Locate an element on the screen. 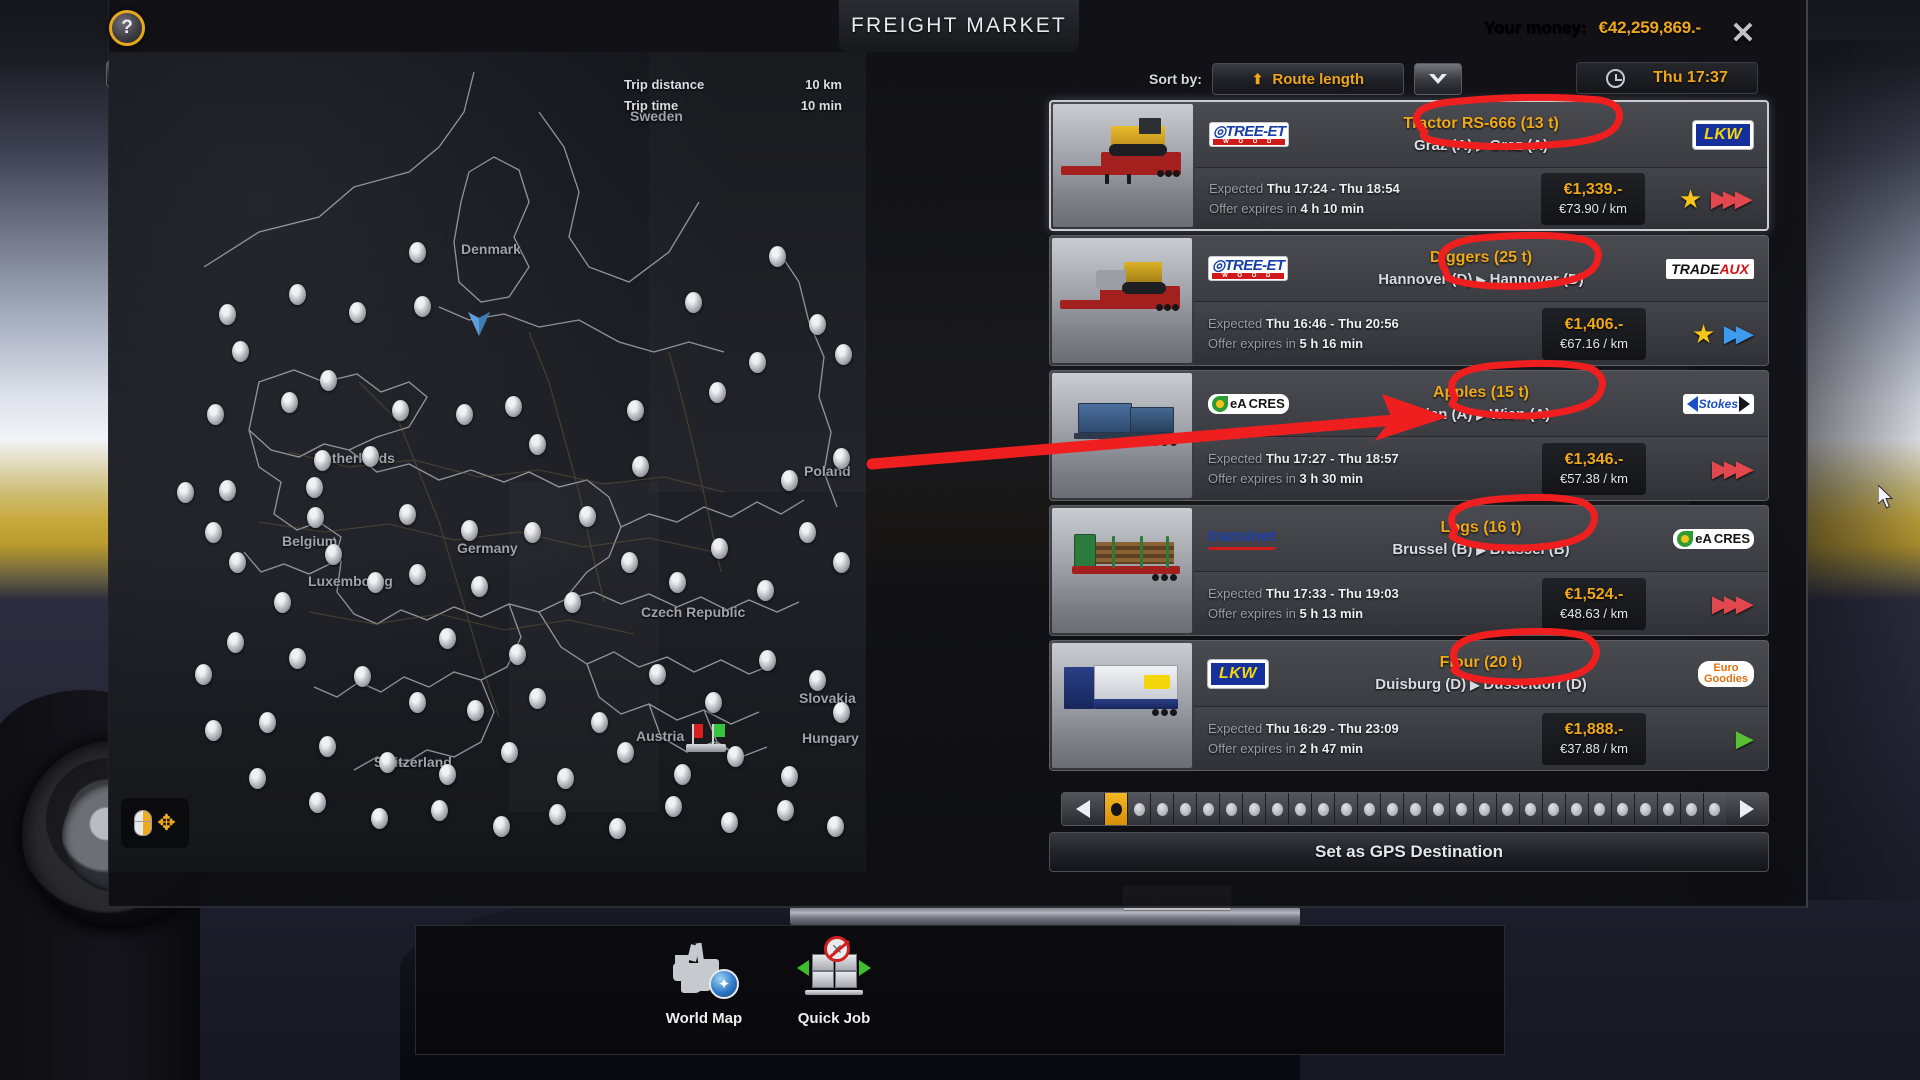 This screenshot has height=1080, width=1920. pager-next-button is located at coordinates (1746, 809).